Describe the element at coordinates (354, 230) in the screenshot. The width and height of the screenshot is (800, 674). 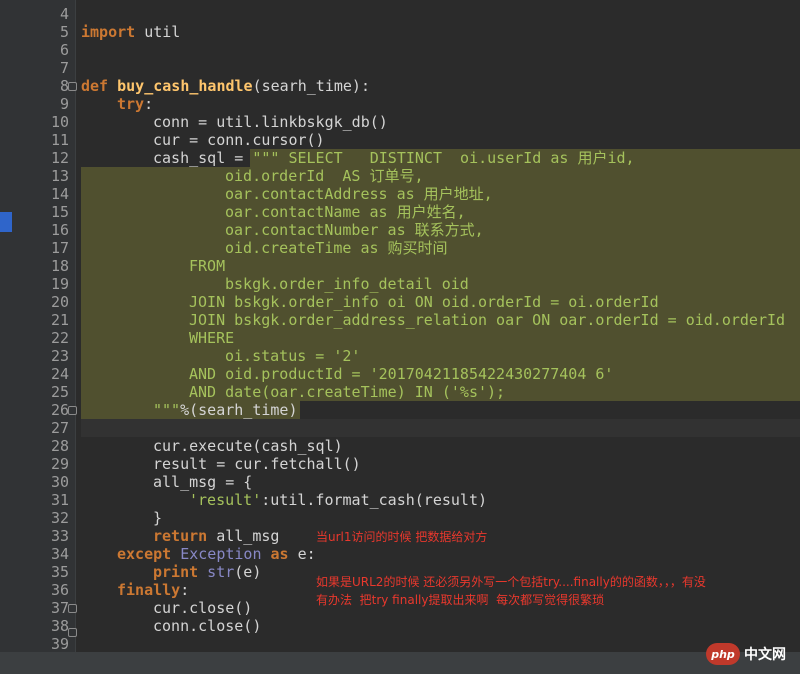
I see `code-line-16: oar.contactNumber as 联系方式,` at that location.